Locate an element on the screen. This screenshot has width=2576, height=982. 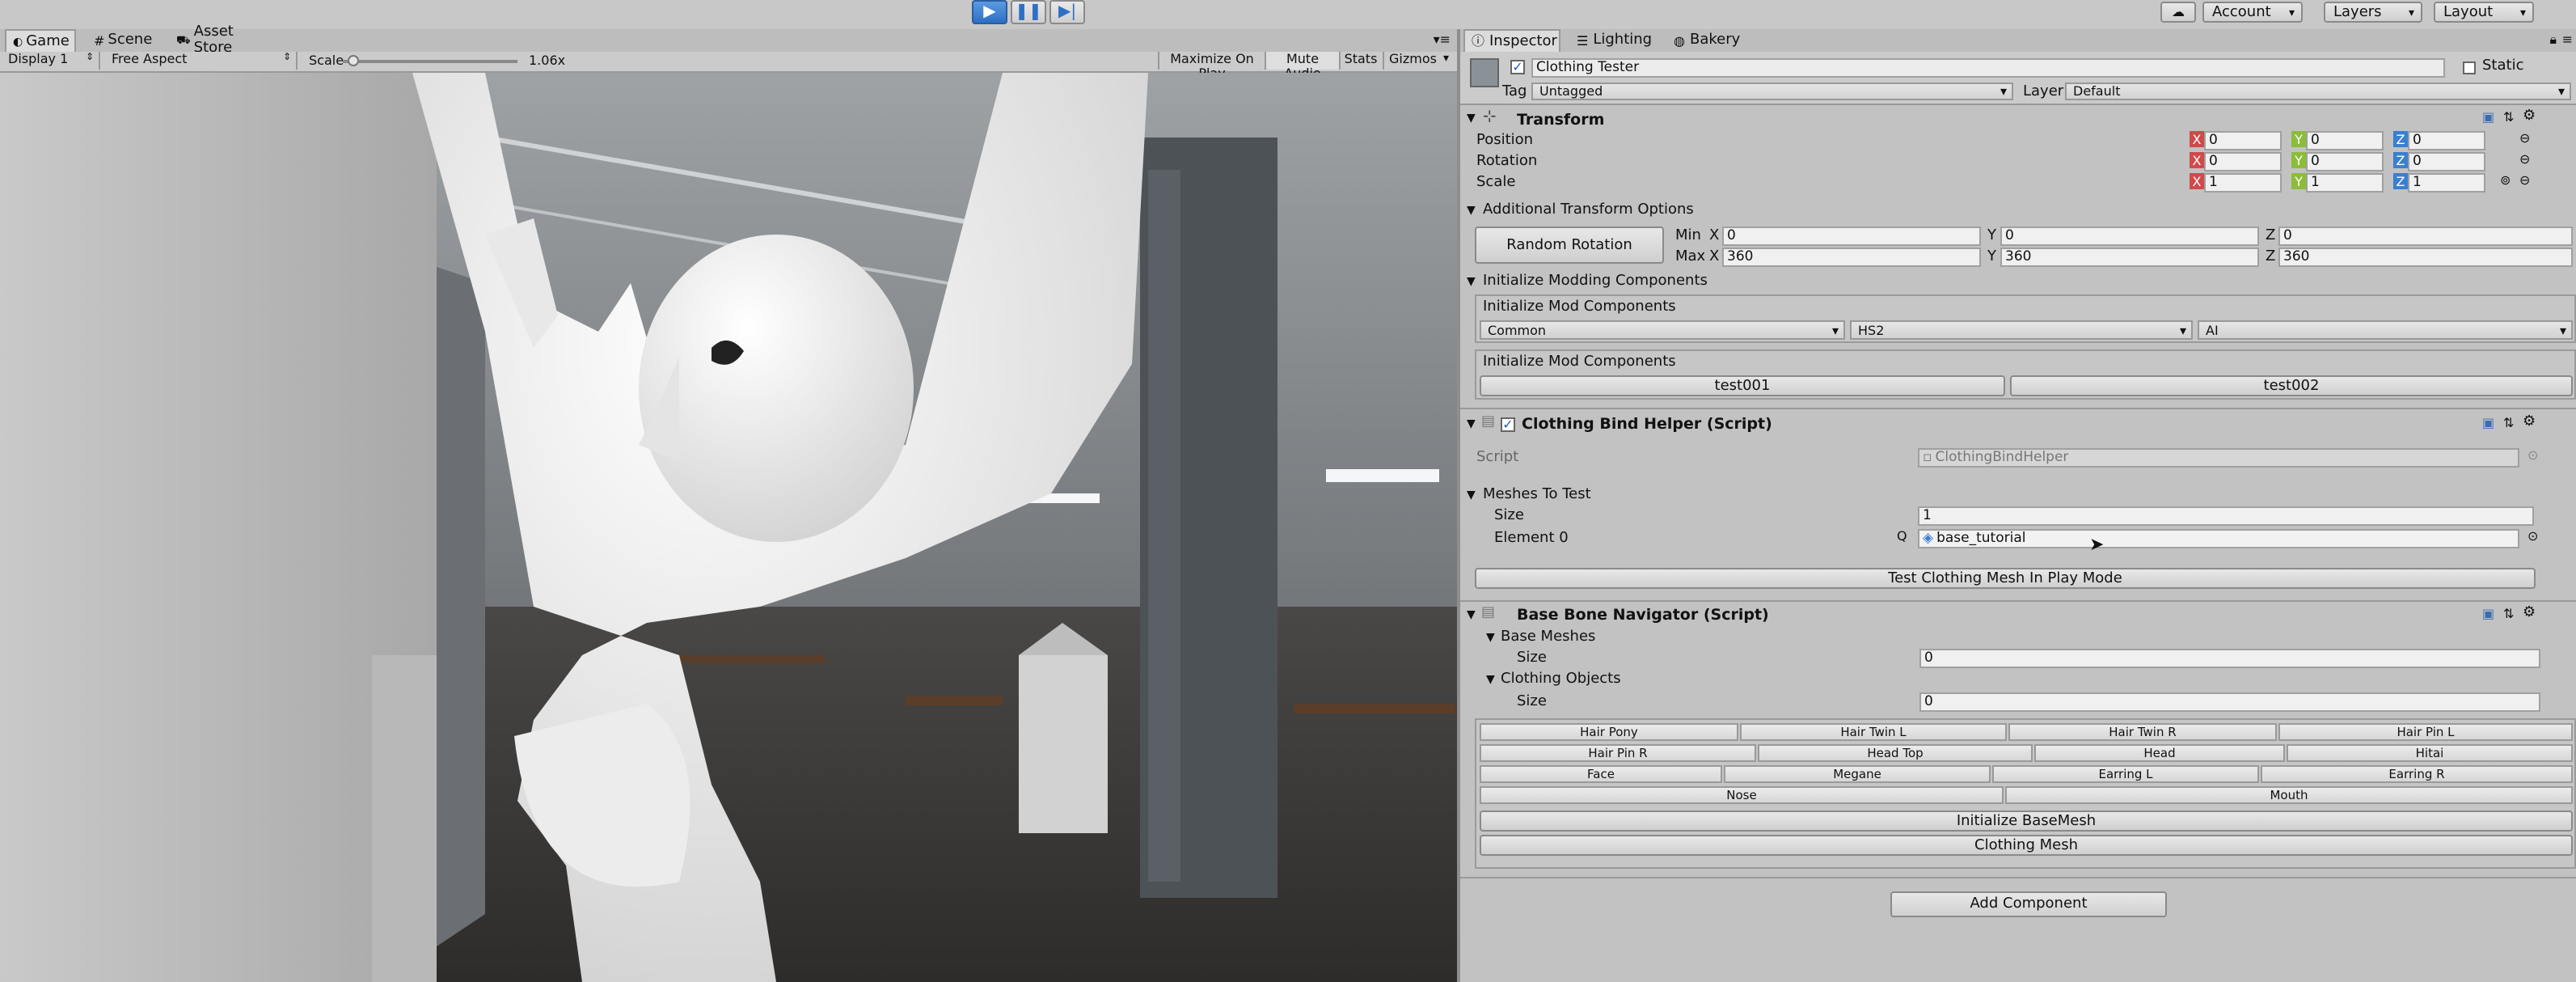
head-button: Head is located at coordinates (2159, 753).